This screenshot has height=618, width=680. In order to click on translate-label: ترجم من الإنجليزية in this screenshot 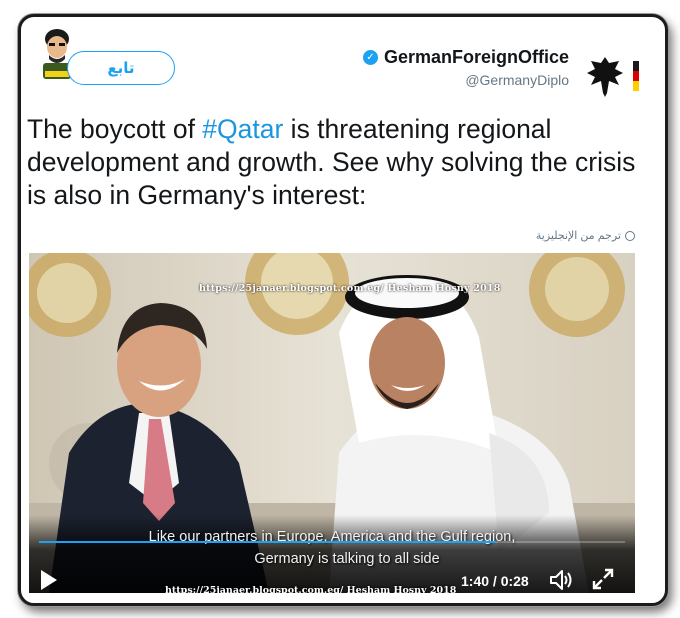, I will do `click(578, 236)`.